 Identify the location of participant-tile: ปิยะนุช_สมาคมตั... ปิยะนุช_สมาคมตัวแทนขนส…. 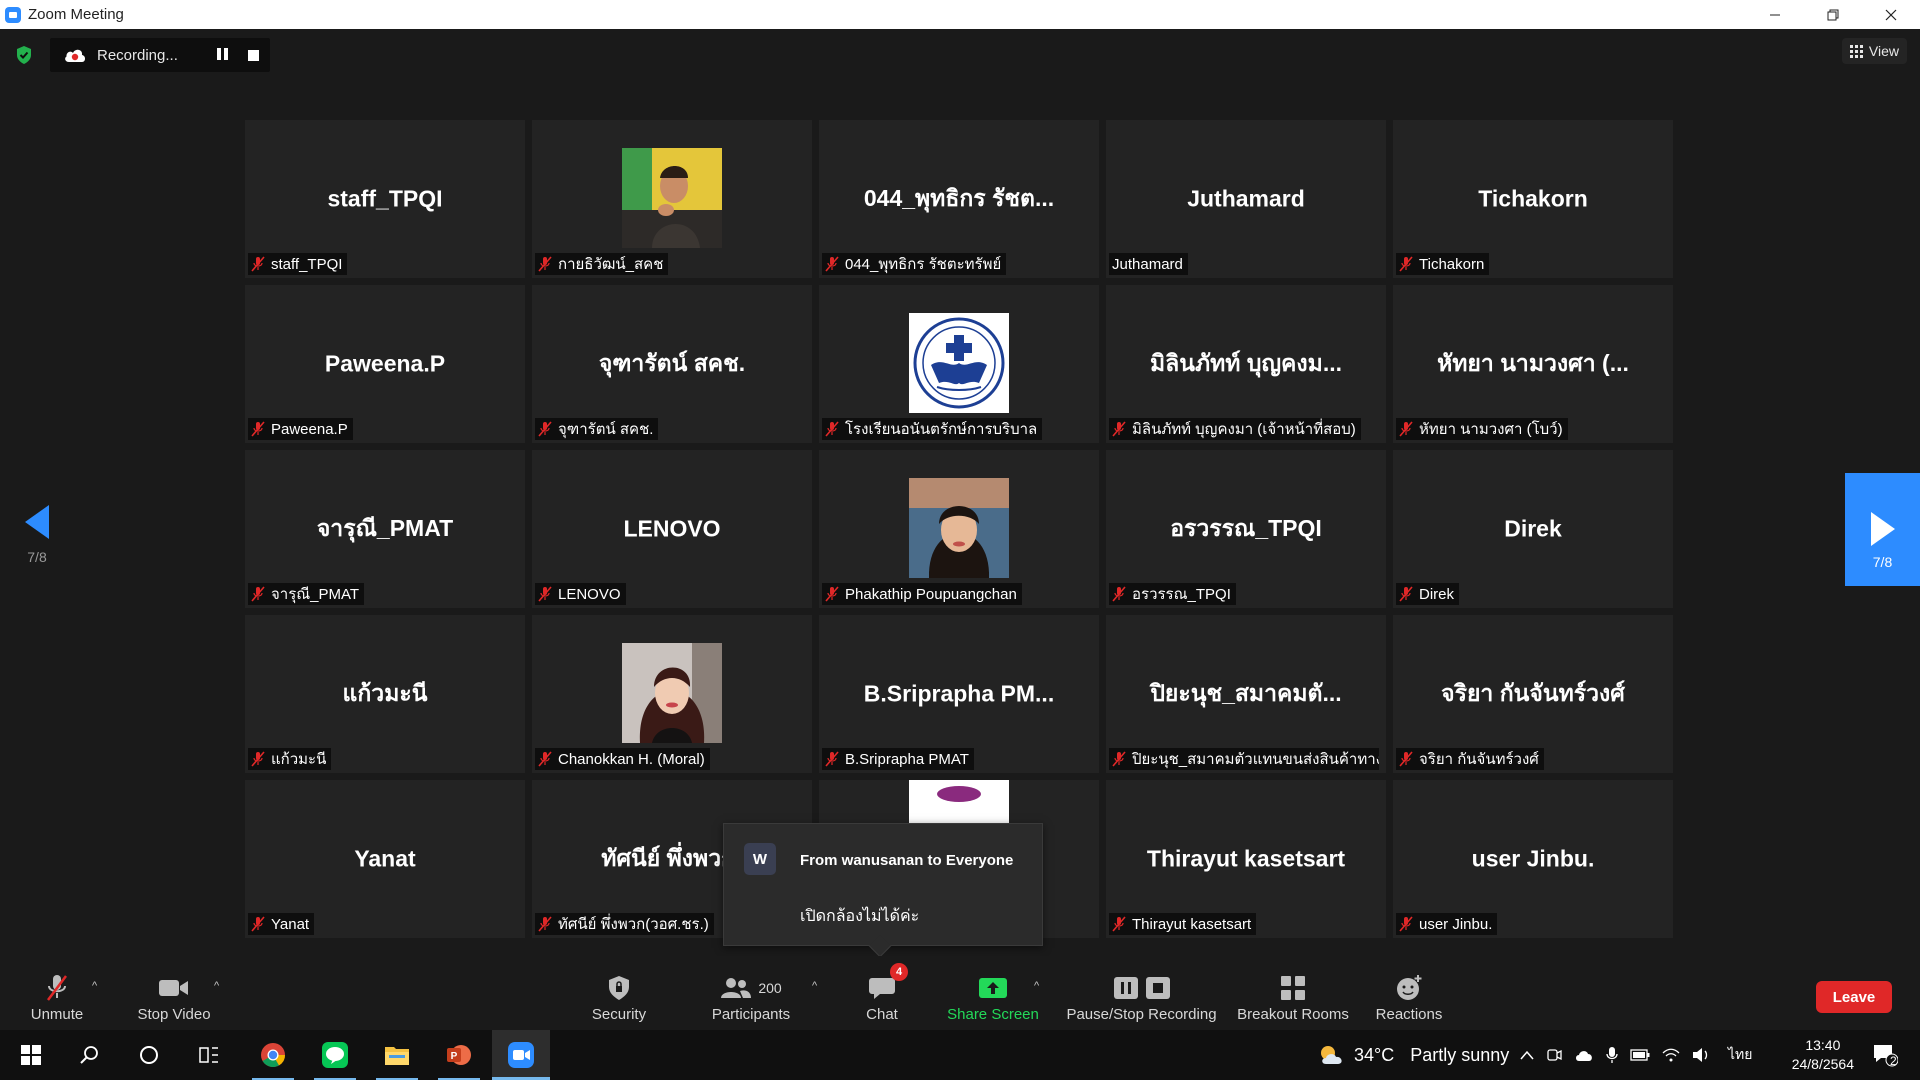
(1246, 694).